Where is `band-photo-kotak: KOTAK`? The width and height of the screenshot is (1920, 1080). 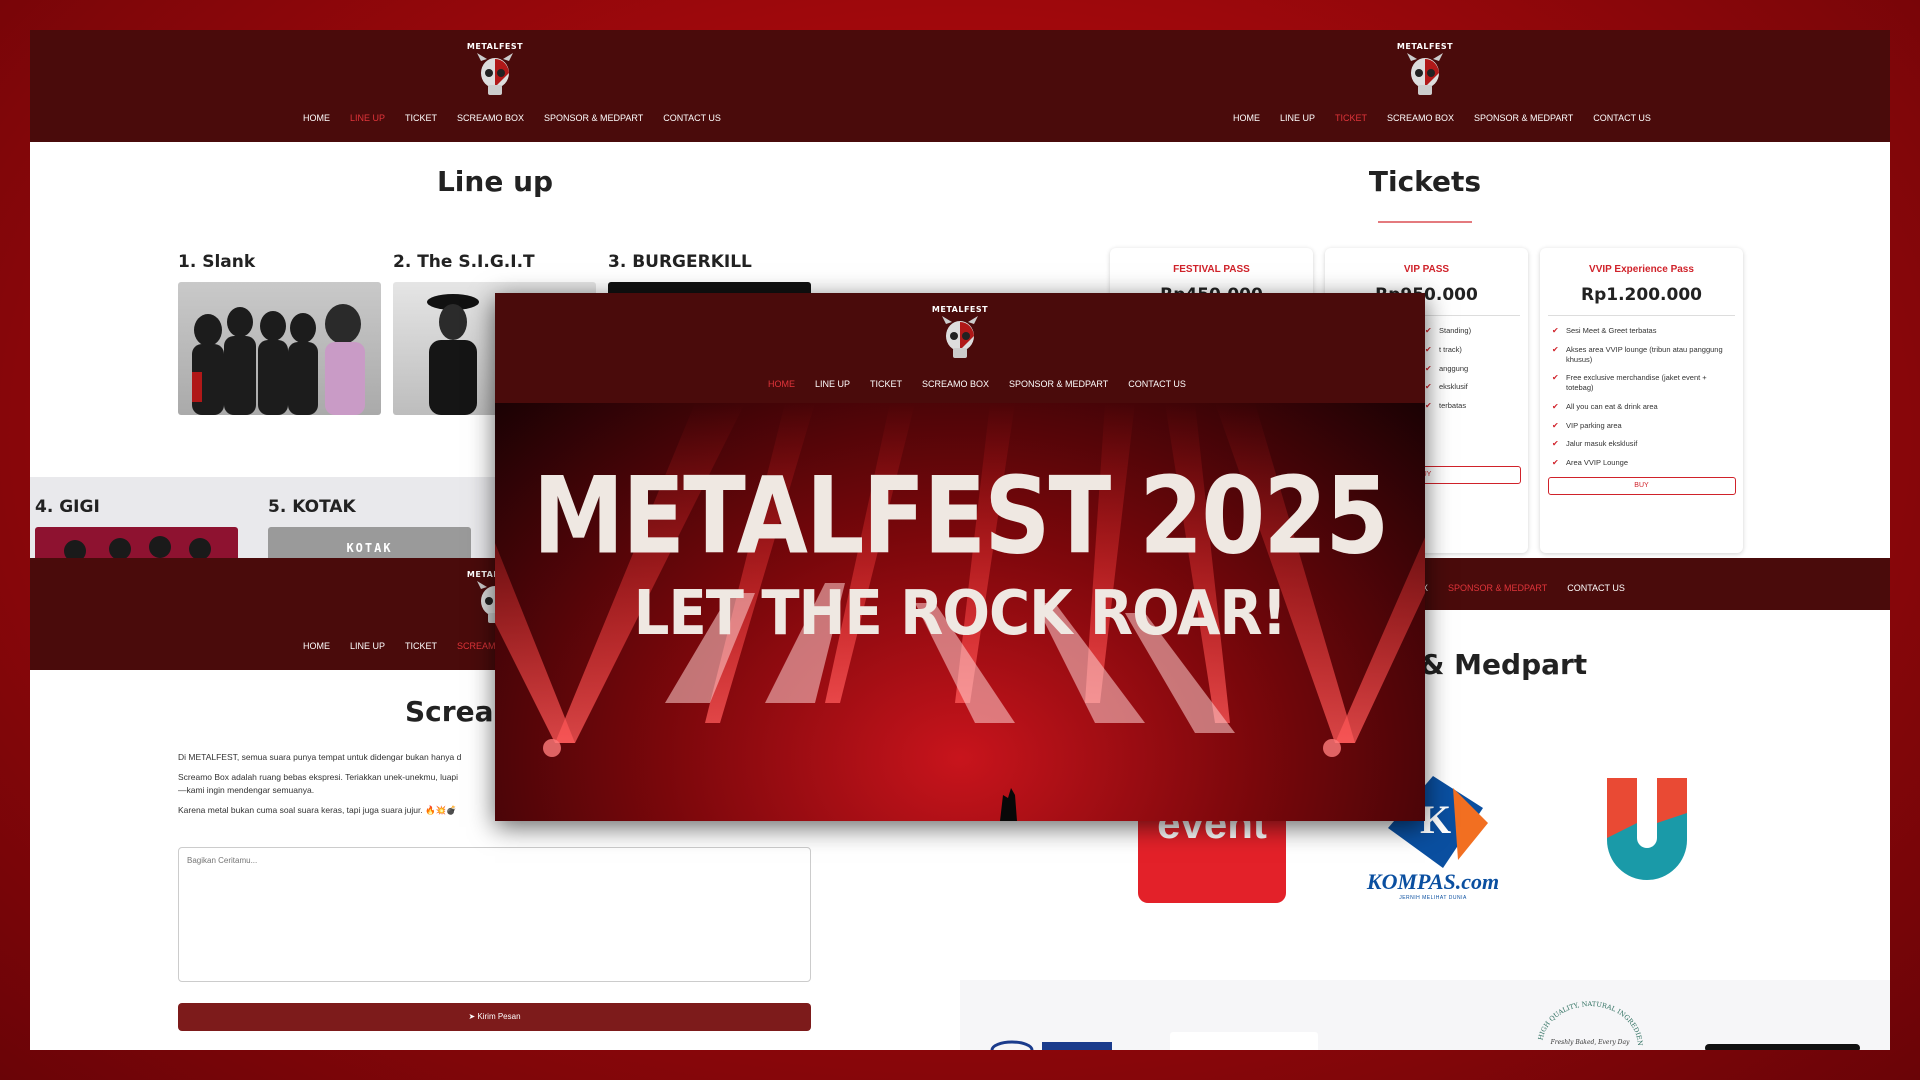 band-photo-kotak: KOTAK is located at coordinates (369, 542).